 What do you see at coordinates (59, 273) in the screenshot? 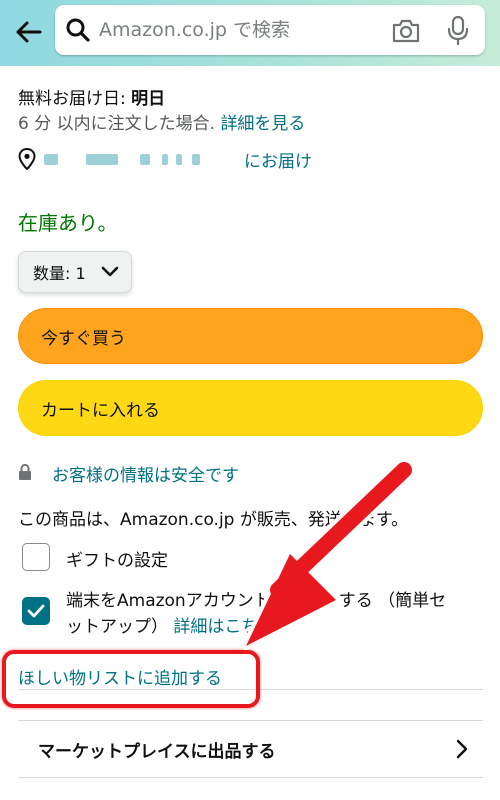
I see `quantity-label: 数量: 1` at bounding box center [59, 273].